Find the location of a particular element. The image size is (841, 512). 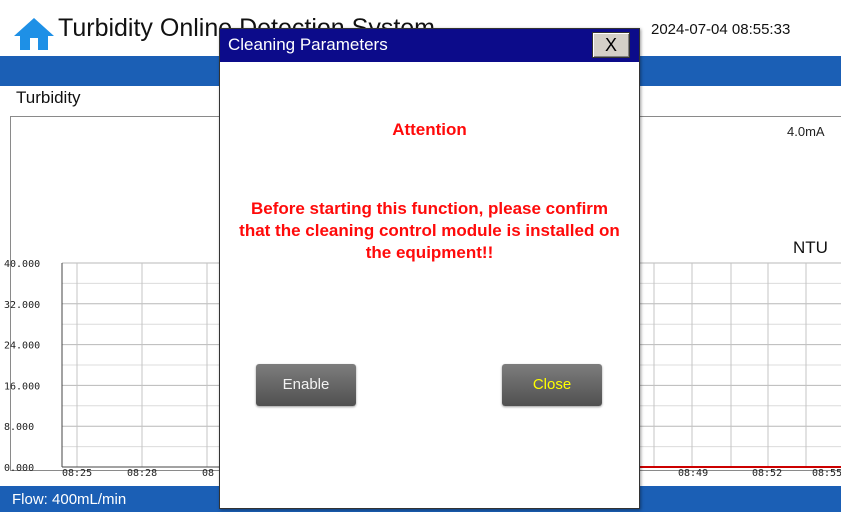

current-ma-readout: 4.0mA is located at coordinates (806, 131).